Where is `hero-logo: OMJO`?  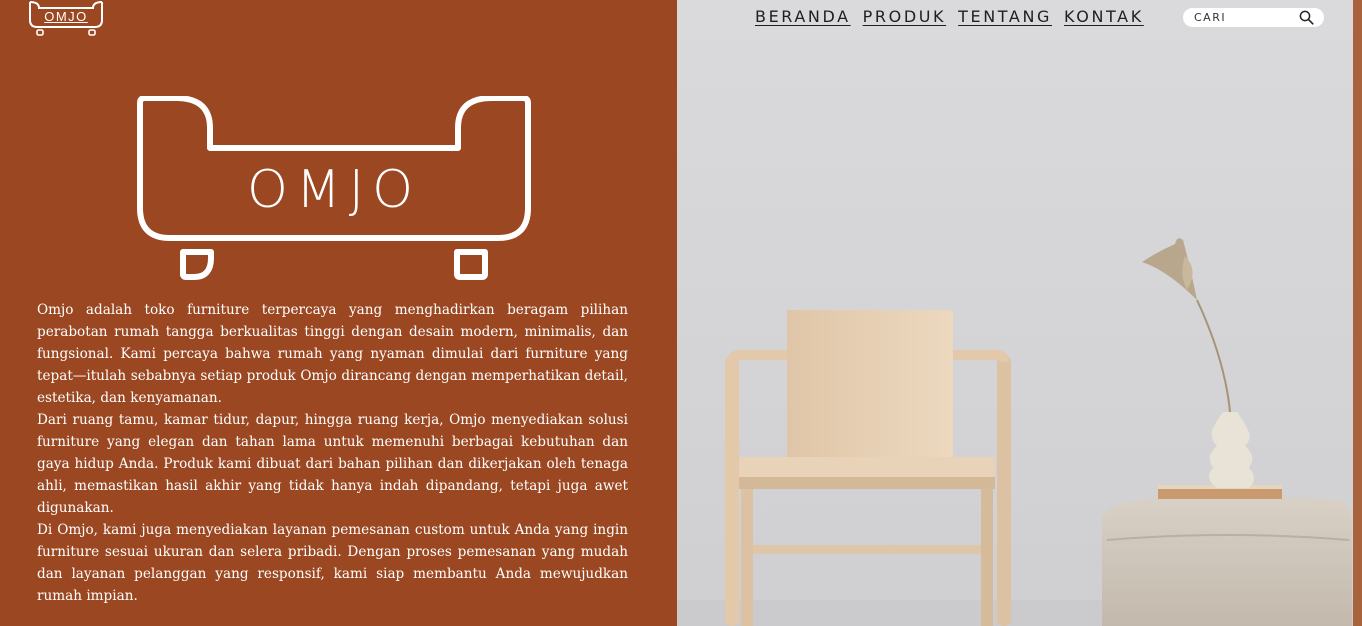 hero-logo: OMJO is located at coordinates (334, 188).